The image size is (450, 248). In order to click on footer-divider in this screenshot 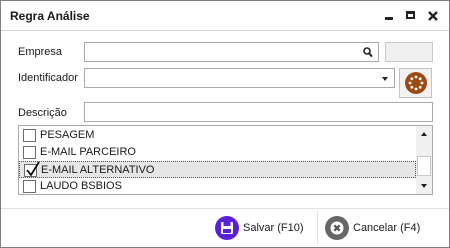, I will do `click(225, 208)`.